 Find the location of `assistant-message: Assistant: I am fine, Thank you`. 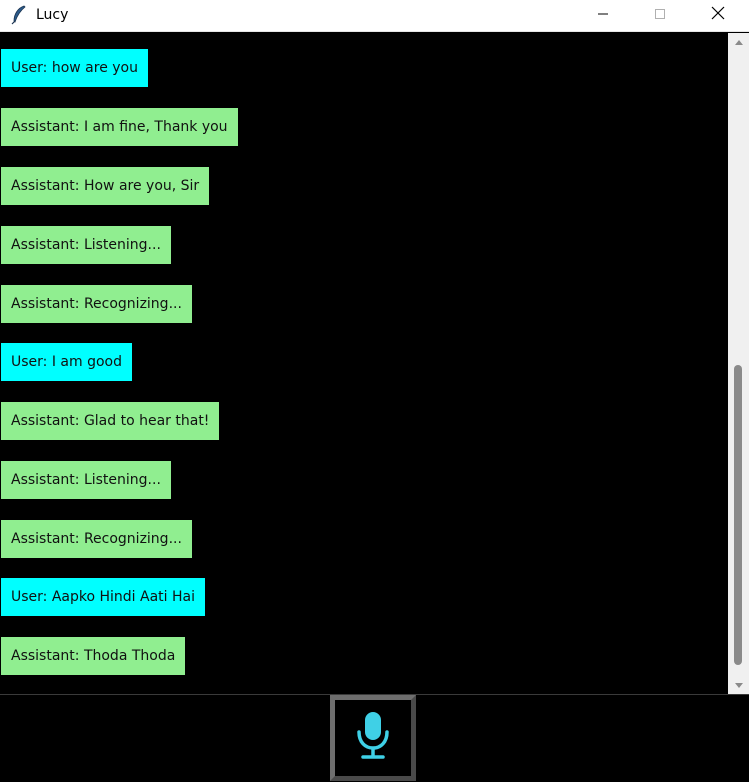

assistant-message: Assistant: I am fine, Thank you is located at coordinates (119, 127).